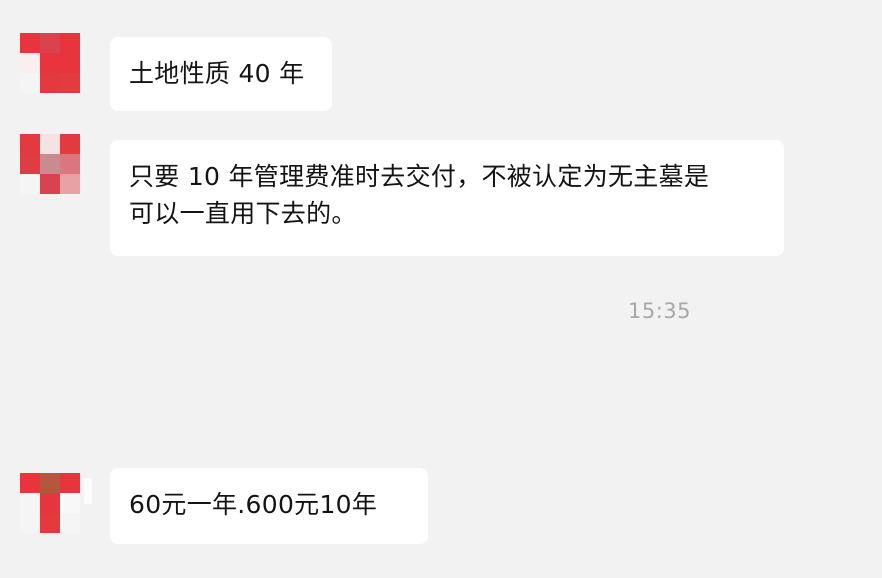 This screenshot has width=882, height=578. What do you see at coordinates (253, 504) in the screenshot?
I see `message-text-line: 60元一年.600元10年` at bounding box center [253, 504].